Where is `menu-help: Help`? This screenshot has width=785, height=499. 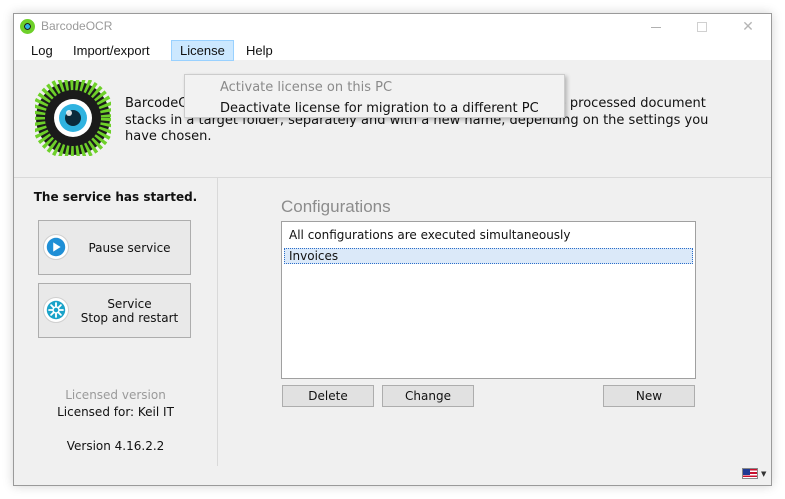 menu-help: Help is located at coordinates (259, 50).